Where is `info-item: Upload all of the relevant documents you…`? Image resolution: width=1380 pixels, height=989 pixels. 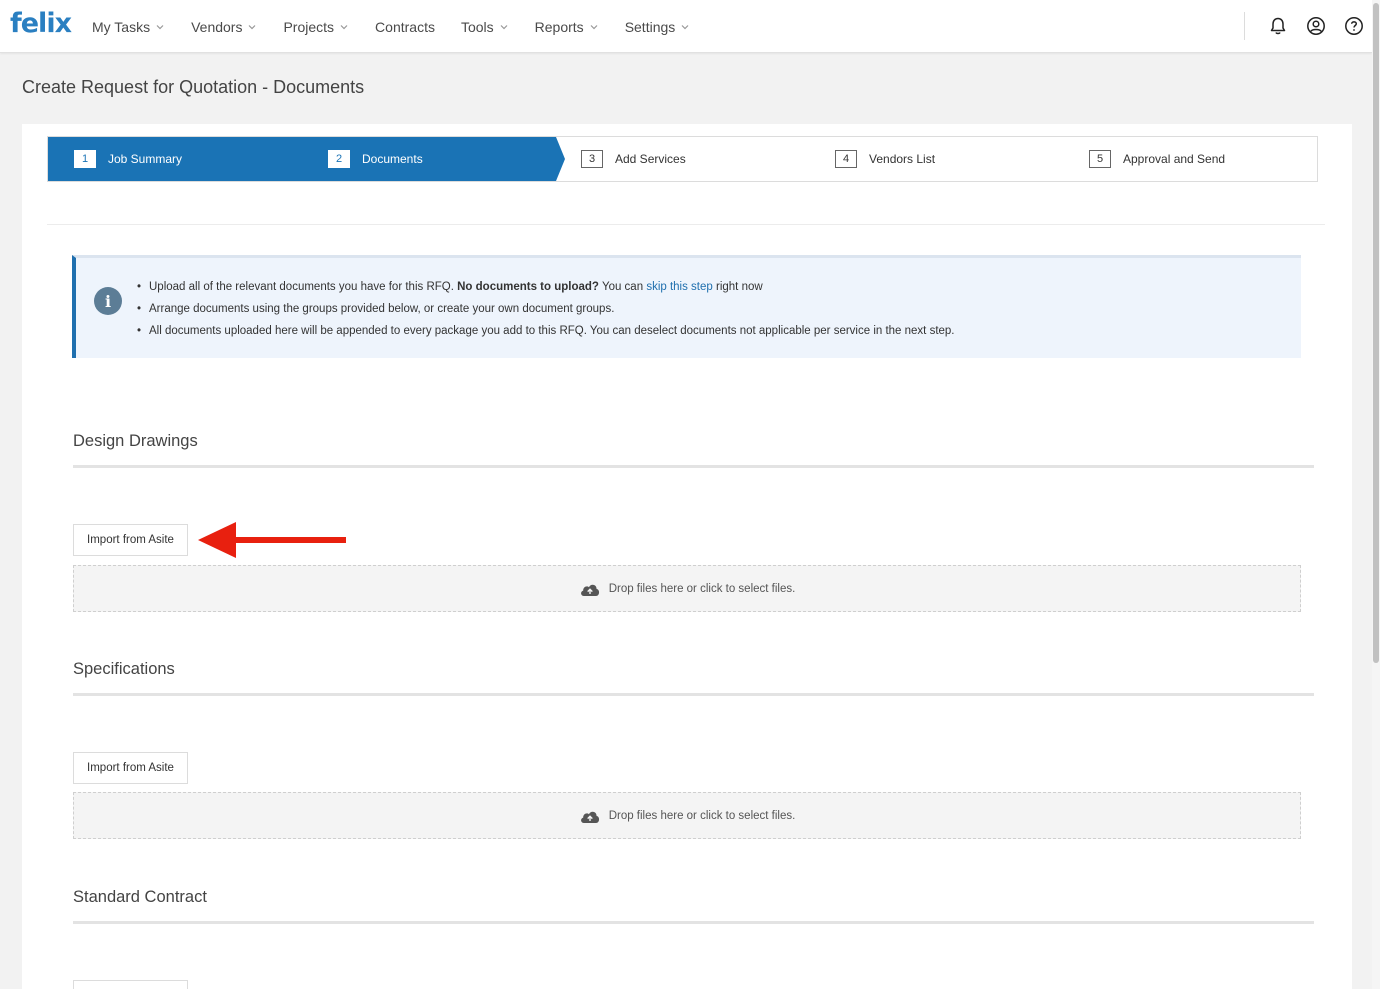
info-item: Upload all of the relevant documents you… is located at coordinates (546, 289).